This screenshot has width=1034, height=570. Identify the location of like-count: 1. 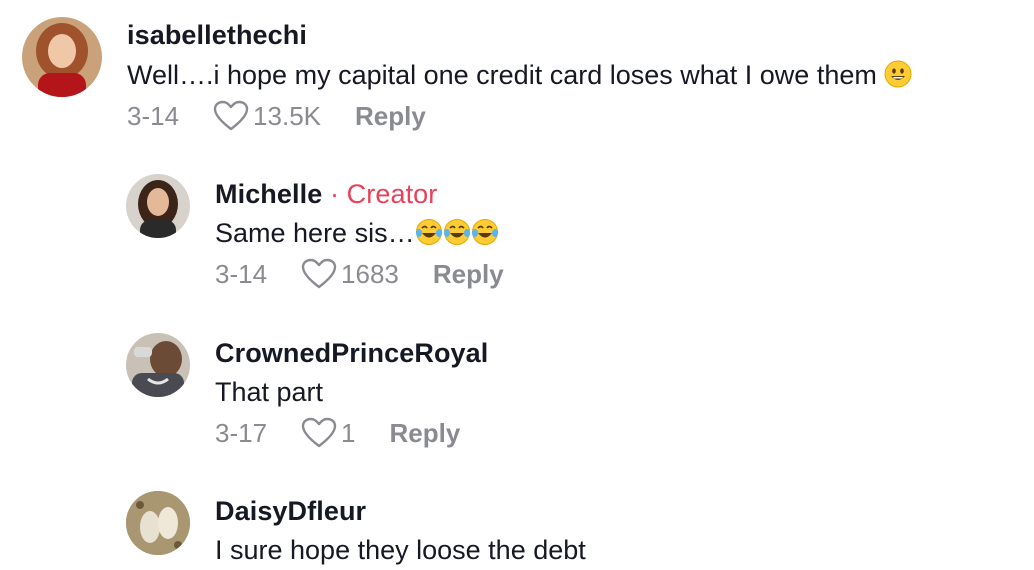
(348, 432).